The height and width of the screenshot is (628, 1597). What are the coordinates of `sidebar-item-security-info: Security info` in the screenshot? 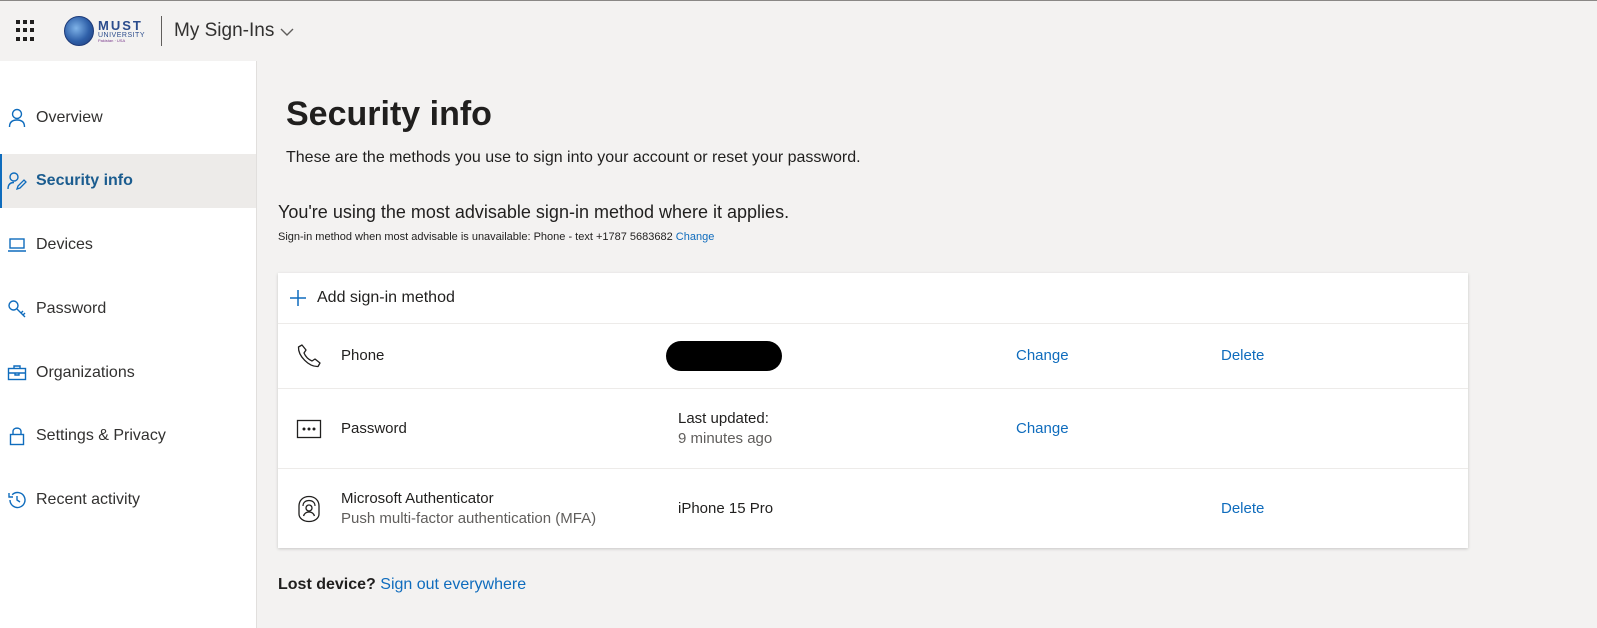 It's located at (128, 181).